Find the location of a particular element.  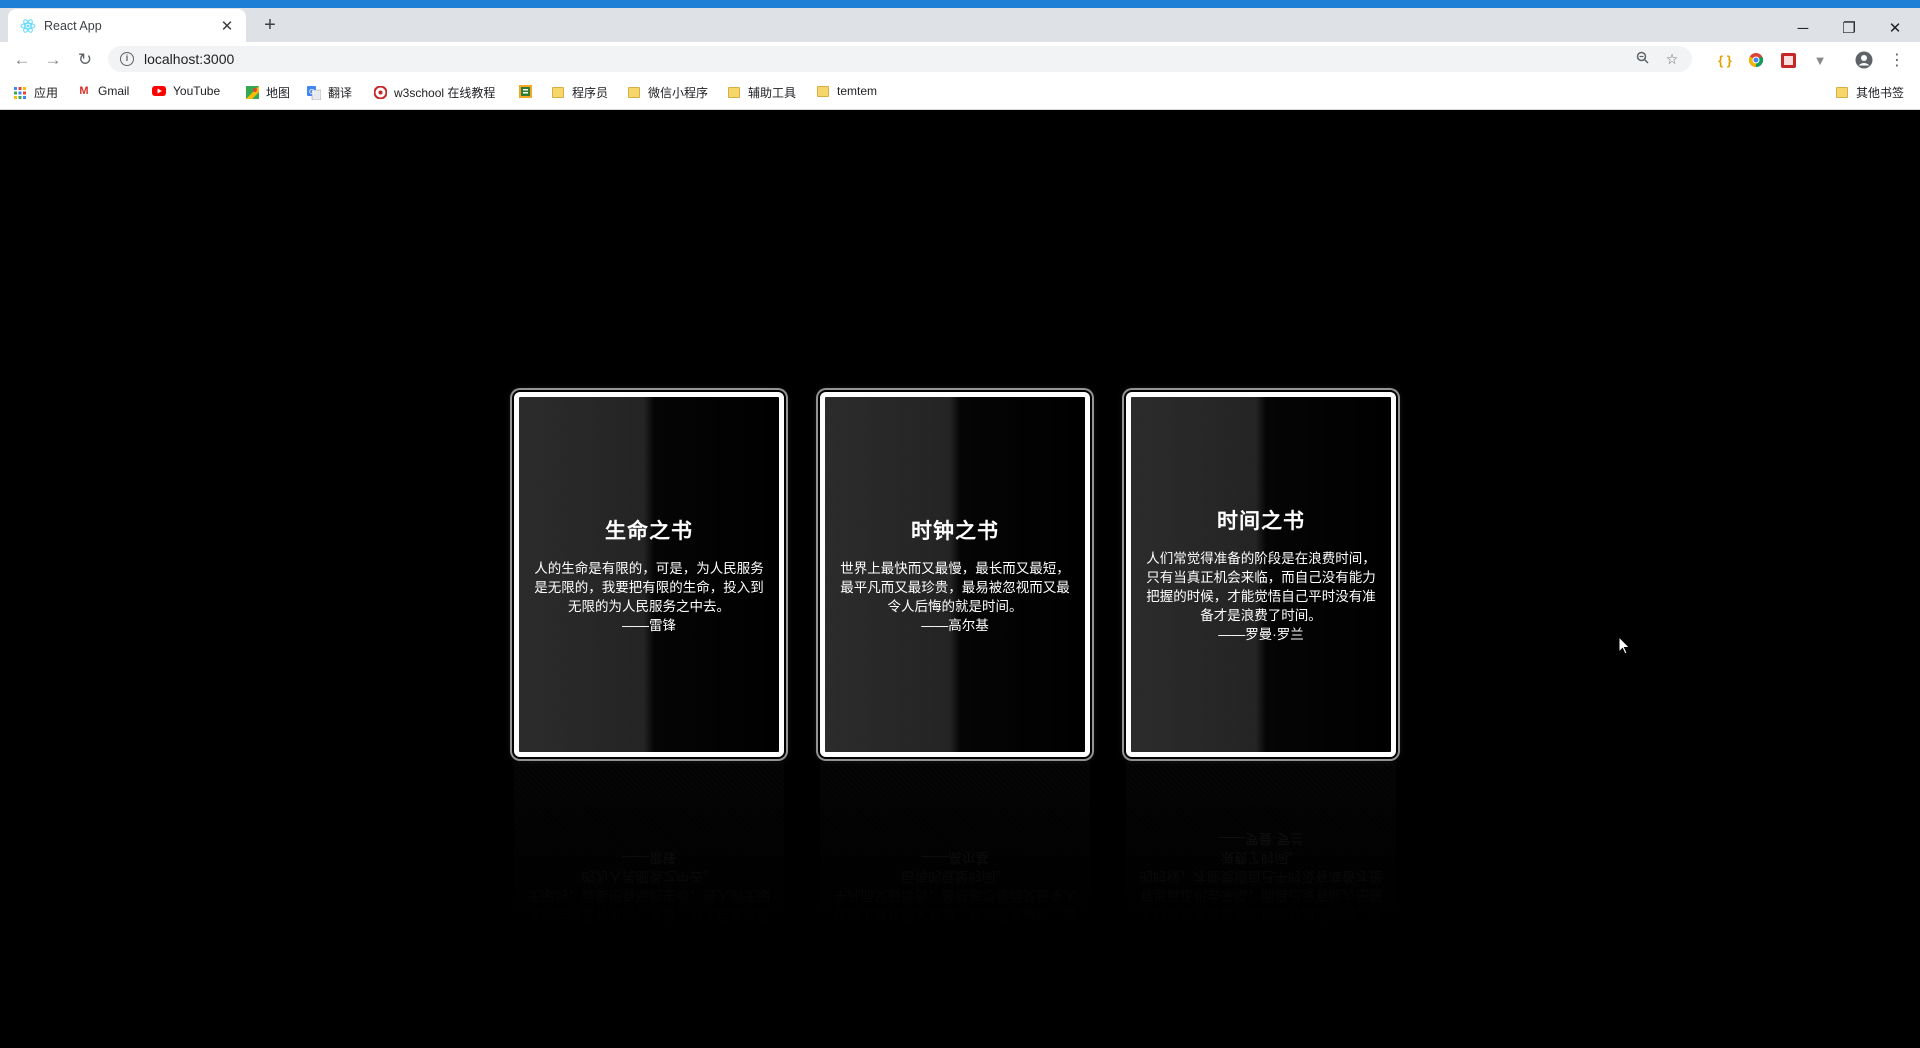

bookmark-translate: G 翻译 is located at coordinates (329, 92).